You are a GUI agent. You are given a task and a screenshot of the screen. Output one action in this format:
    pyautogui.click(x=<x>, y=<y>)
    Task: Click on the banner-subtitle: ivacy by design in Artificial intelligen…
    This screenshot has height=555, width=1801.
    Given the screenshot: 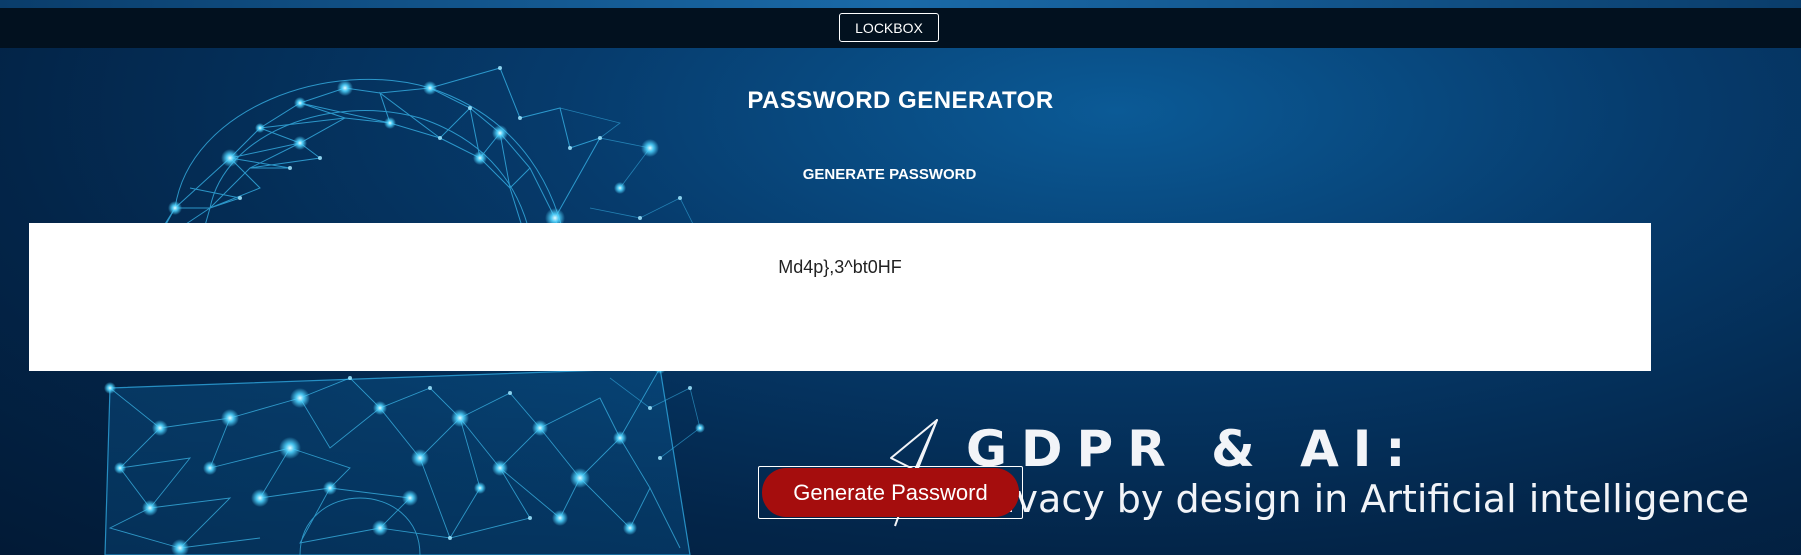 What is the action you would take?
    pyautogui.click(x=1377, y=499)
    